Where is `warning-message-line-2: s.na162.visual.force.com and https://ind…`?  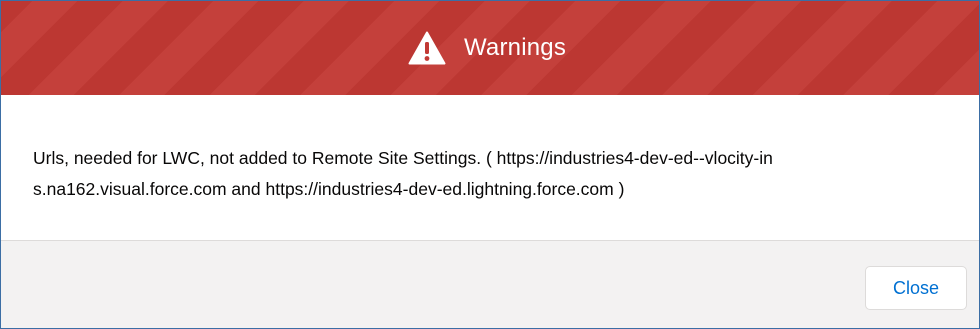
warning-message-line-2: s.na162.visual.force.com and https://ind… is located at coordinates (329, 189).